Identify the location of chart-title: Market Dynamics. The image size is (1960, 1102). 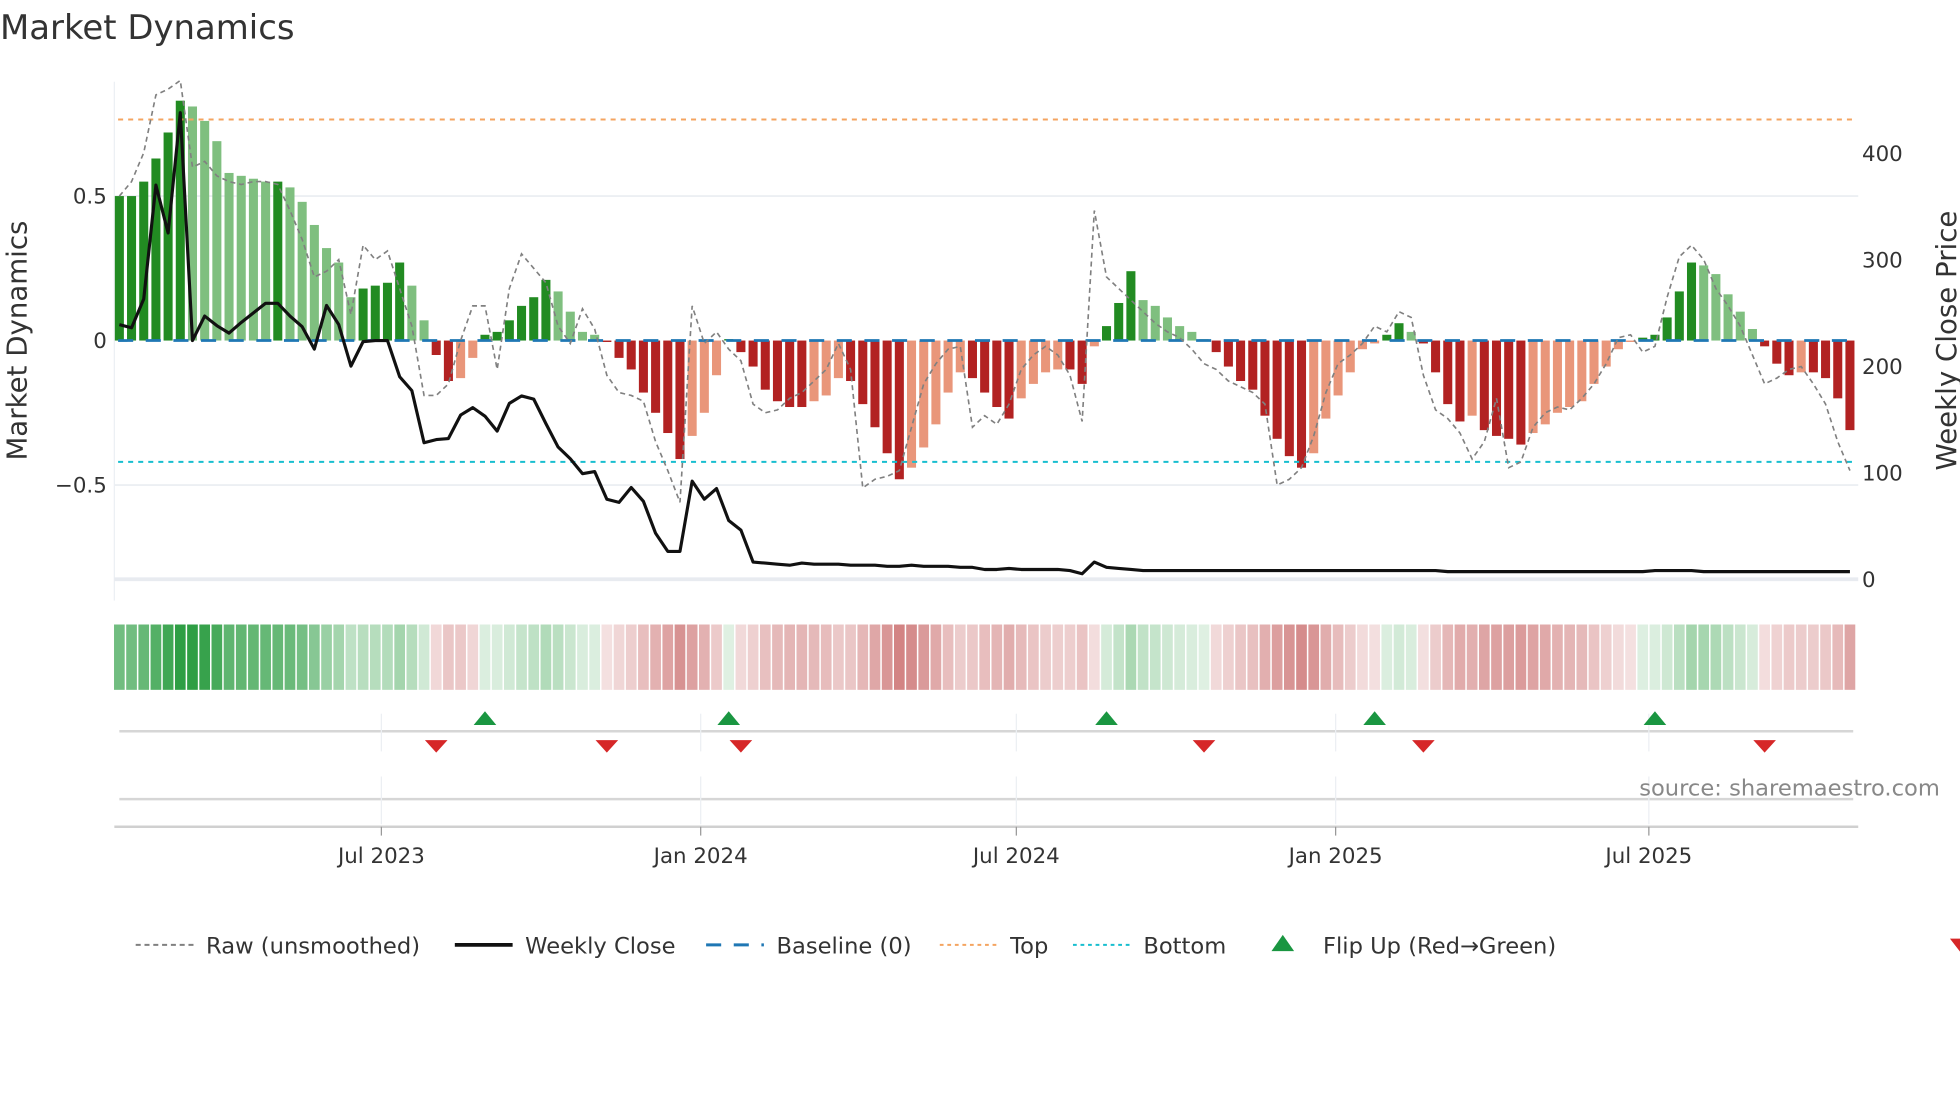
(147, 27).